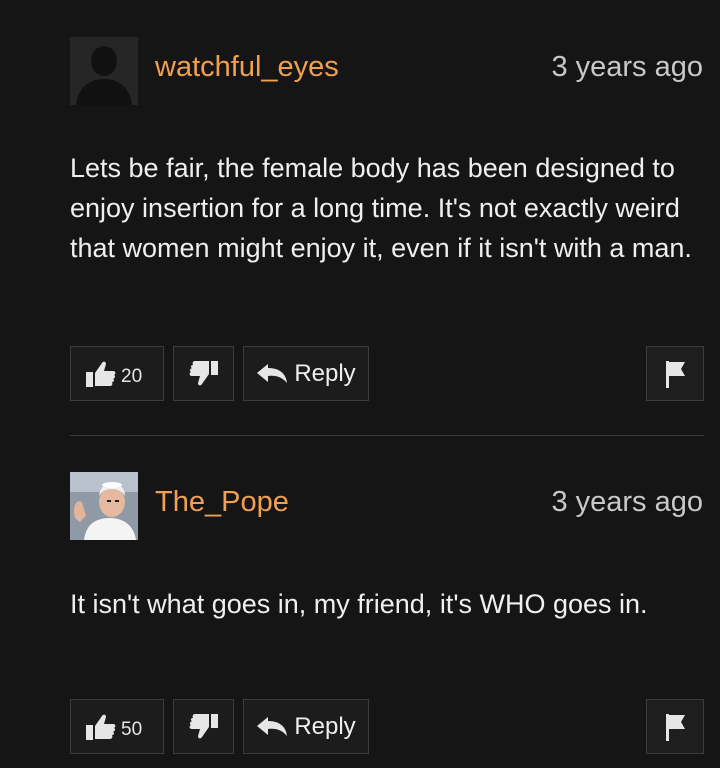 This screenshot has width=720, height=768. Describe the element at coordinates (132, 729) in the screenshot. I see `like-count: 50` at that location.